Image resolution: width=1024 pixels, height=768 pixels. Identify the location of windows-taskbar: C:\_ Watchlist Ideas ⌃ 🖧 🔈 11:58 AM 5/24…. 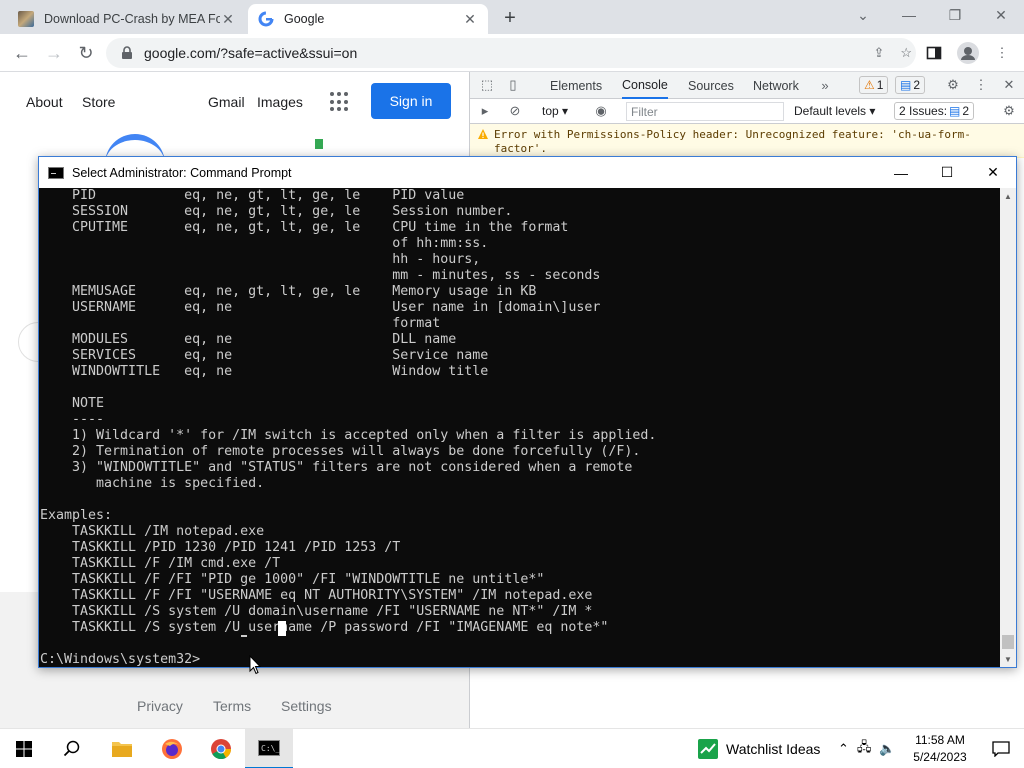
(512, 748).